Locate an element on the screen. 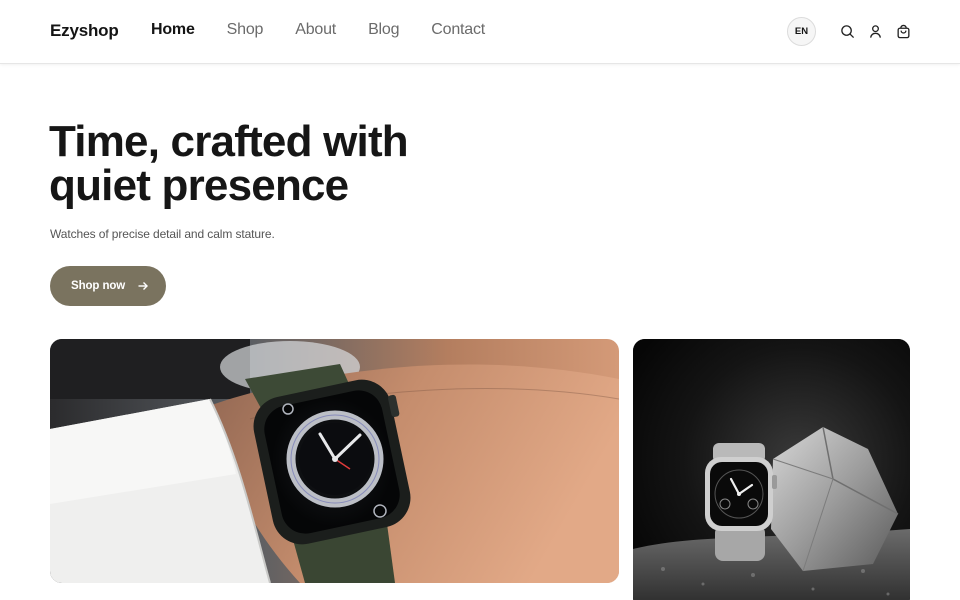 Image resolution: width=960 pixels, height=600 pixels. watch-with-rock-image is located at coordinates (771, 469).